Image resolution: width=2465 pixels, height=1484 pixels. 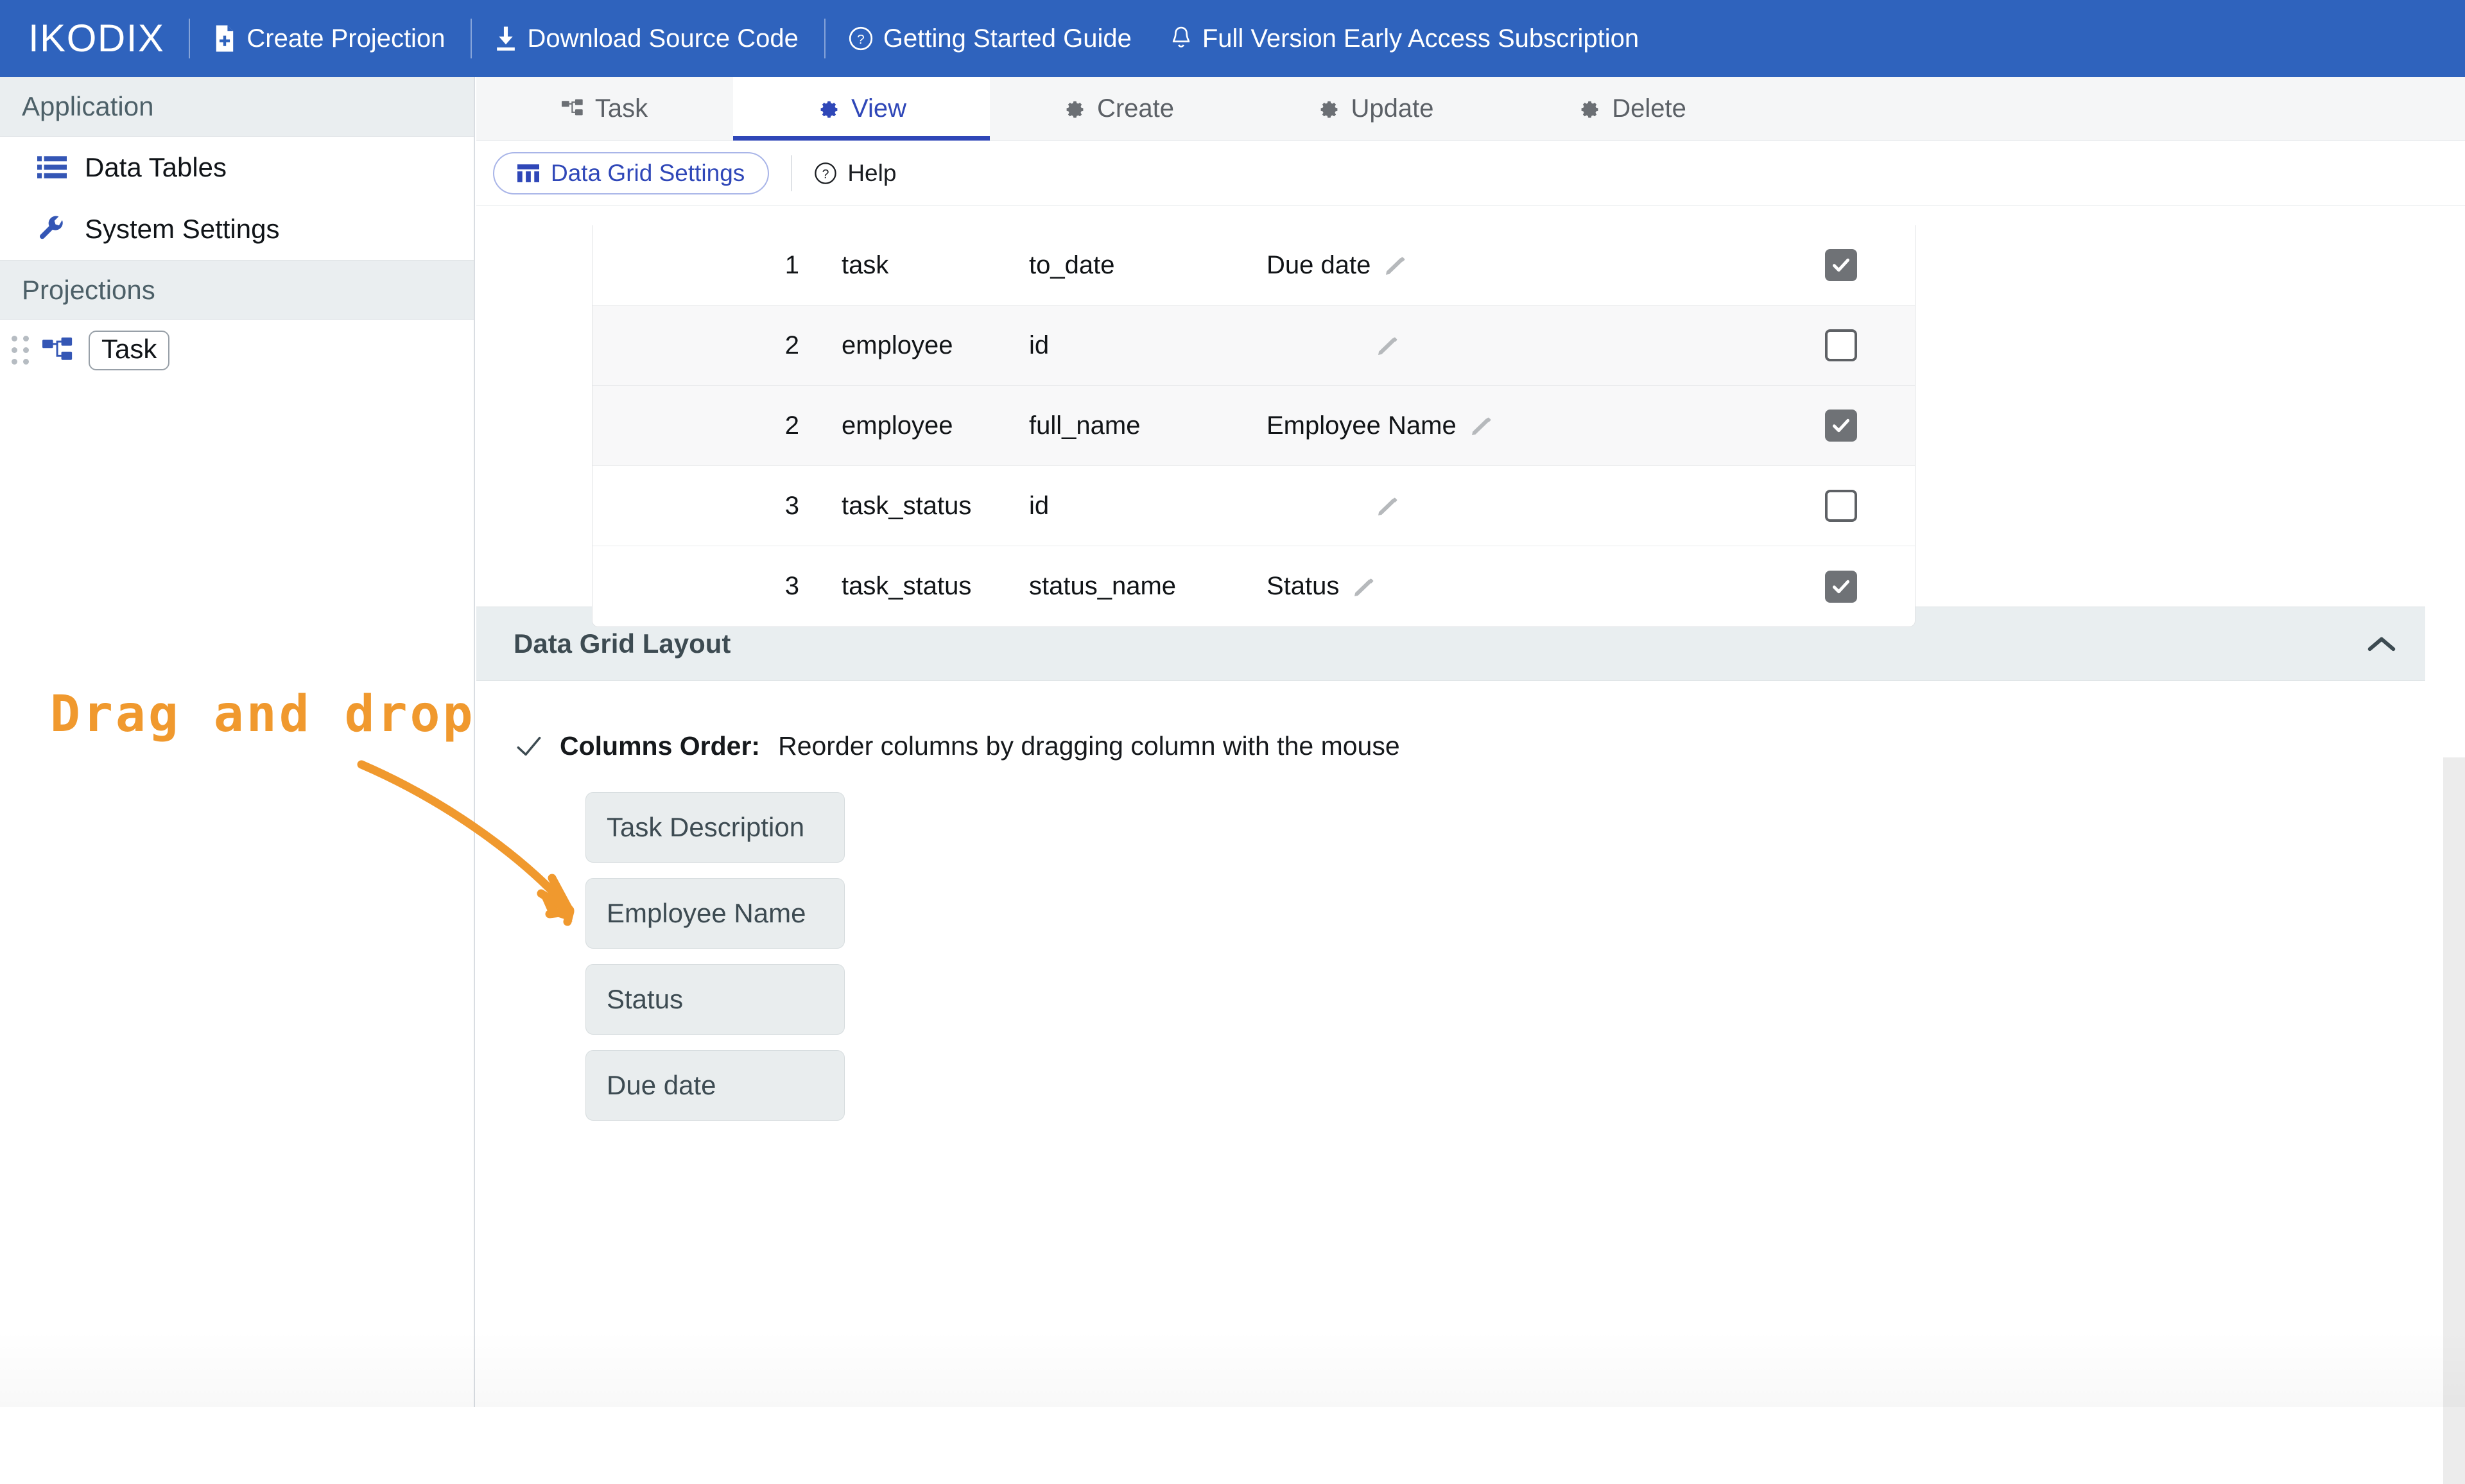 What do you see at coordinates (715, 1085) in the screenshot?
I see `column-chip: Due date` at bounding box center [715, 1085].